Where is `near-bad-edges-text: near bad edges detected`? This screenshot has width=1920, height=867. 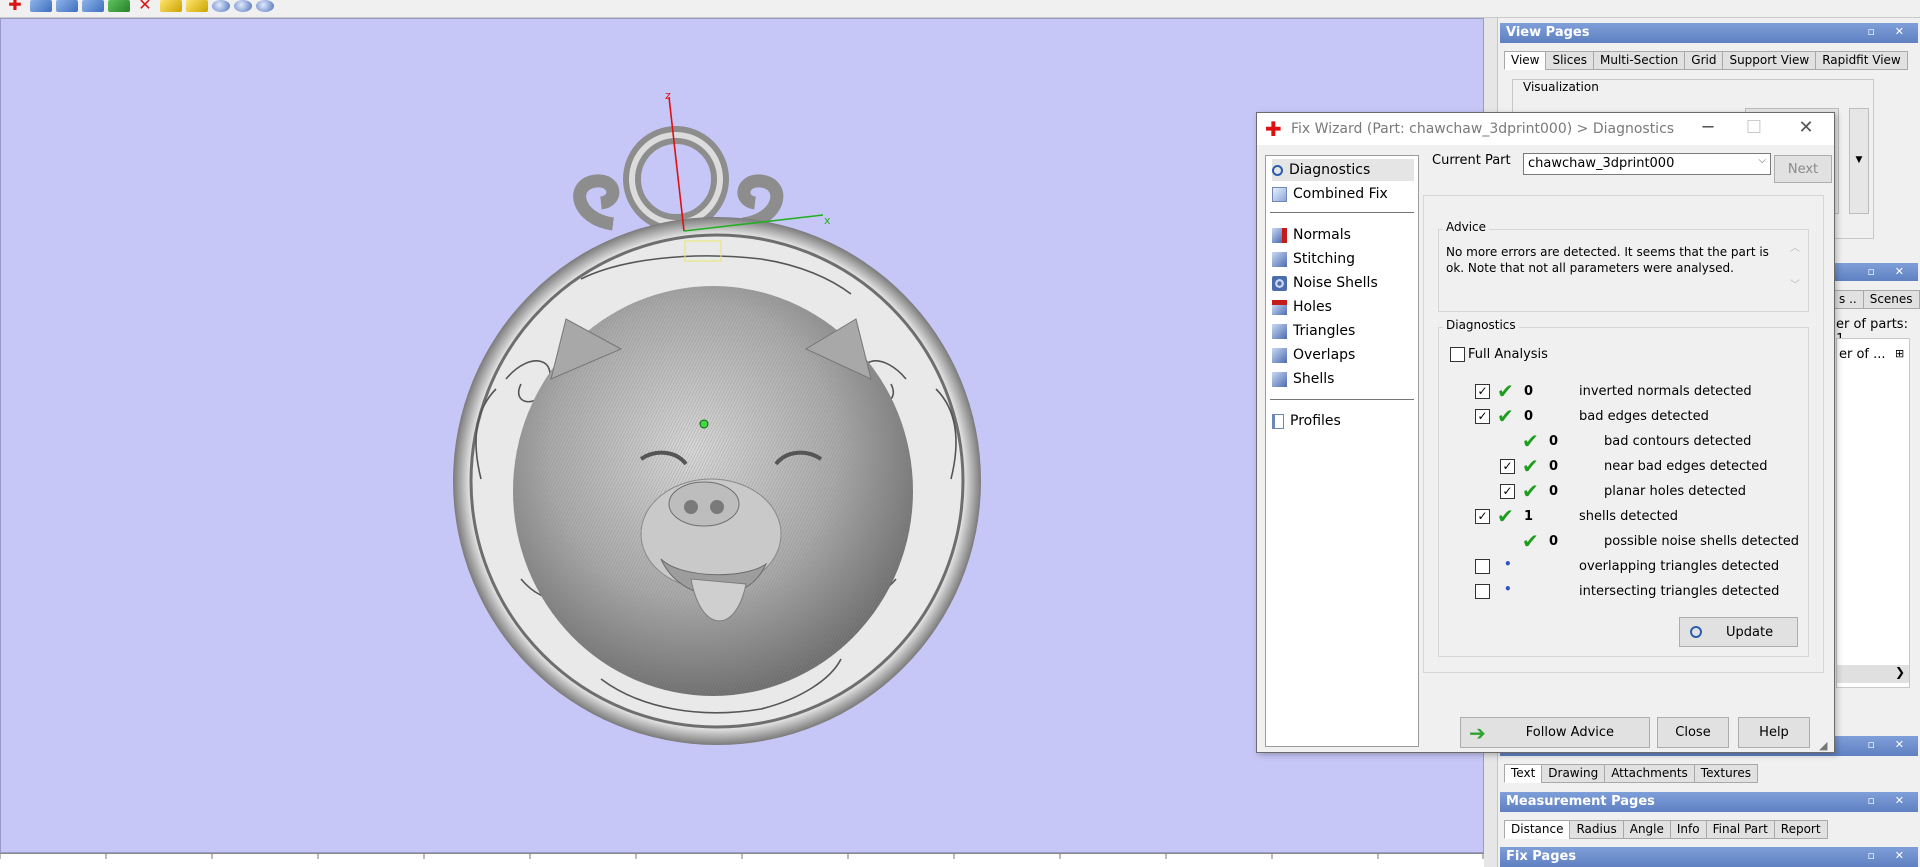
near-bad-edges-text: near bad edges detected is located at coordinates (1686, 466).